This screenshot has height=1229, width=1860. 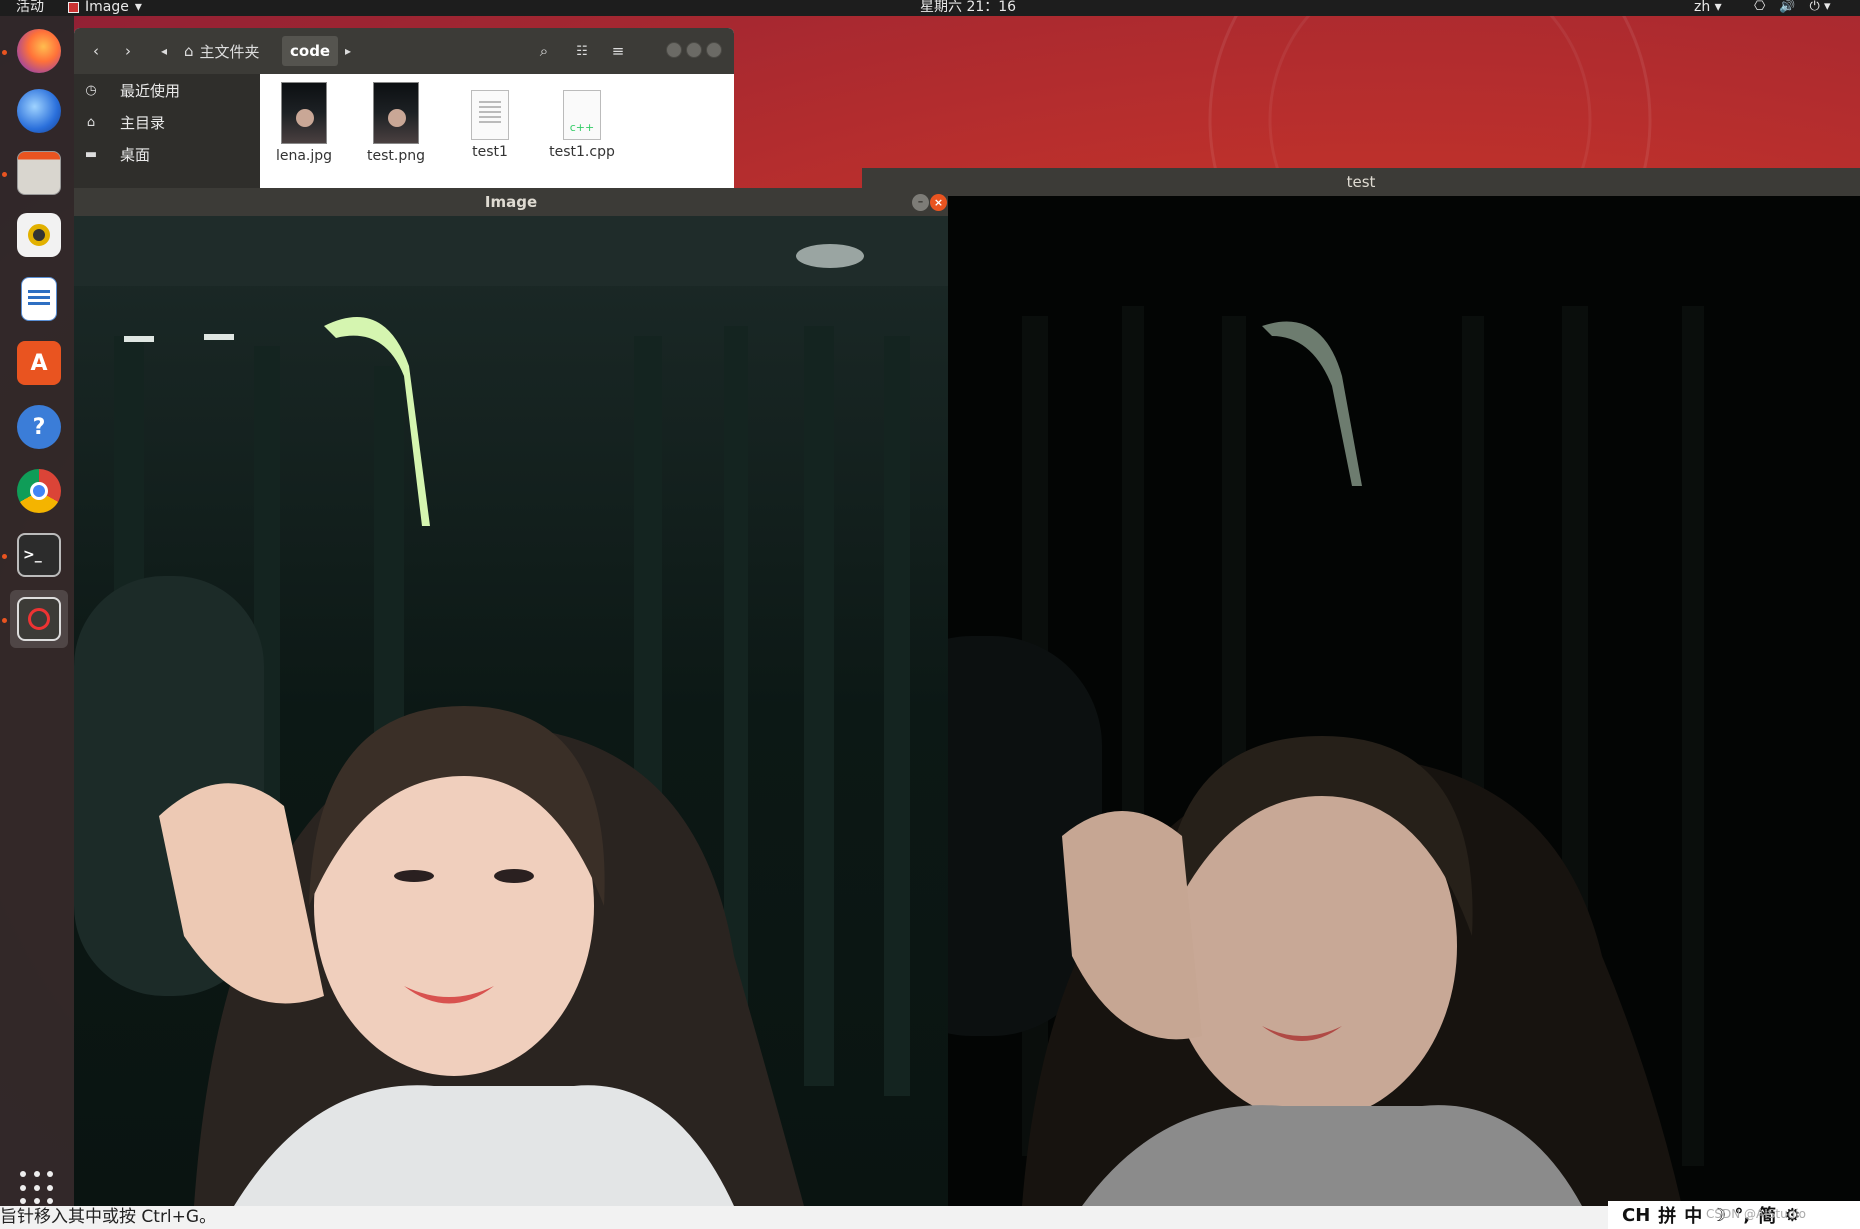 I want to click on system-tray: ⎔ 🔊 ⏻ ▾, so click(x=1792, y=7).